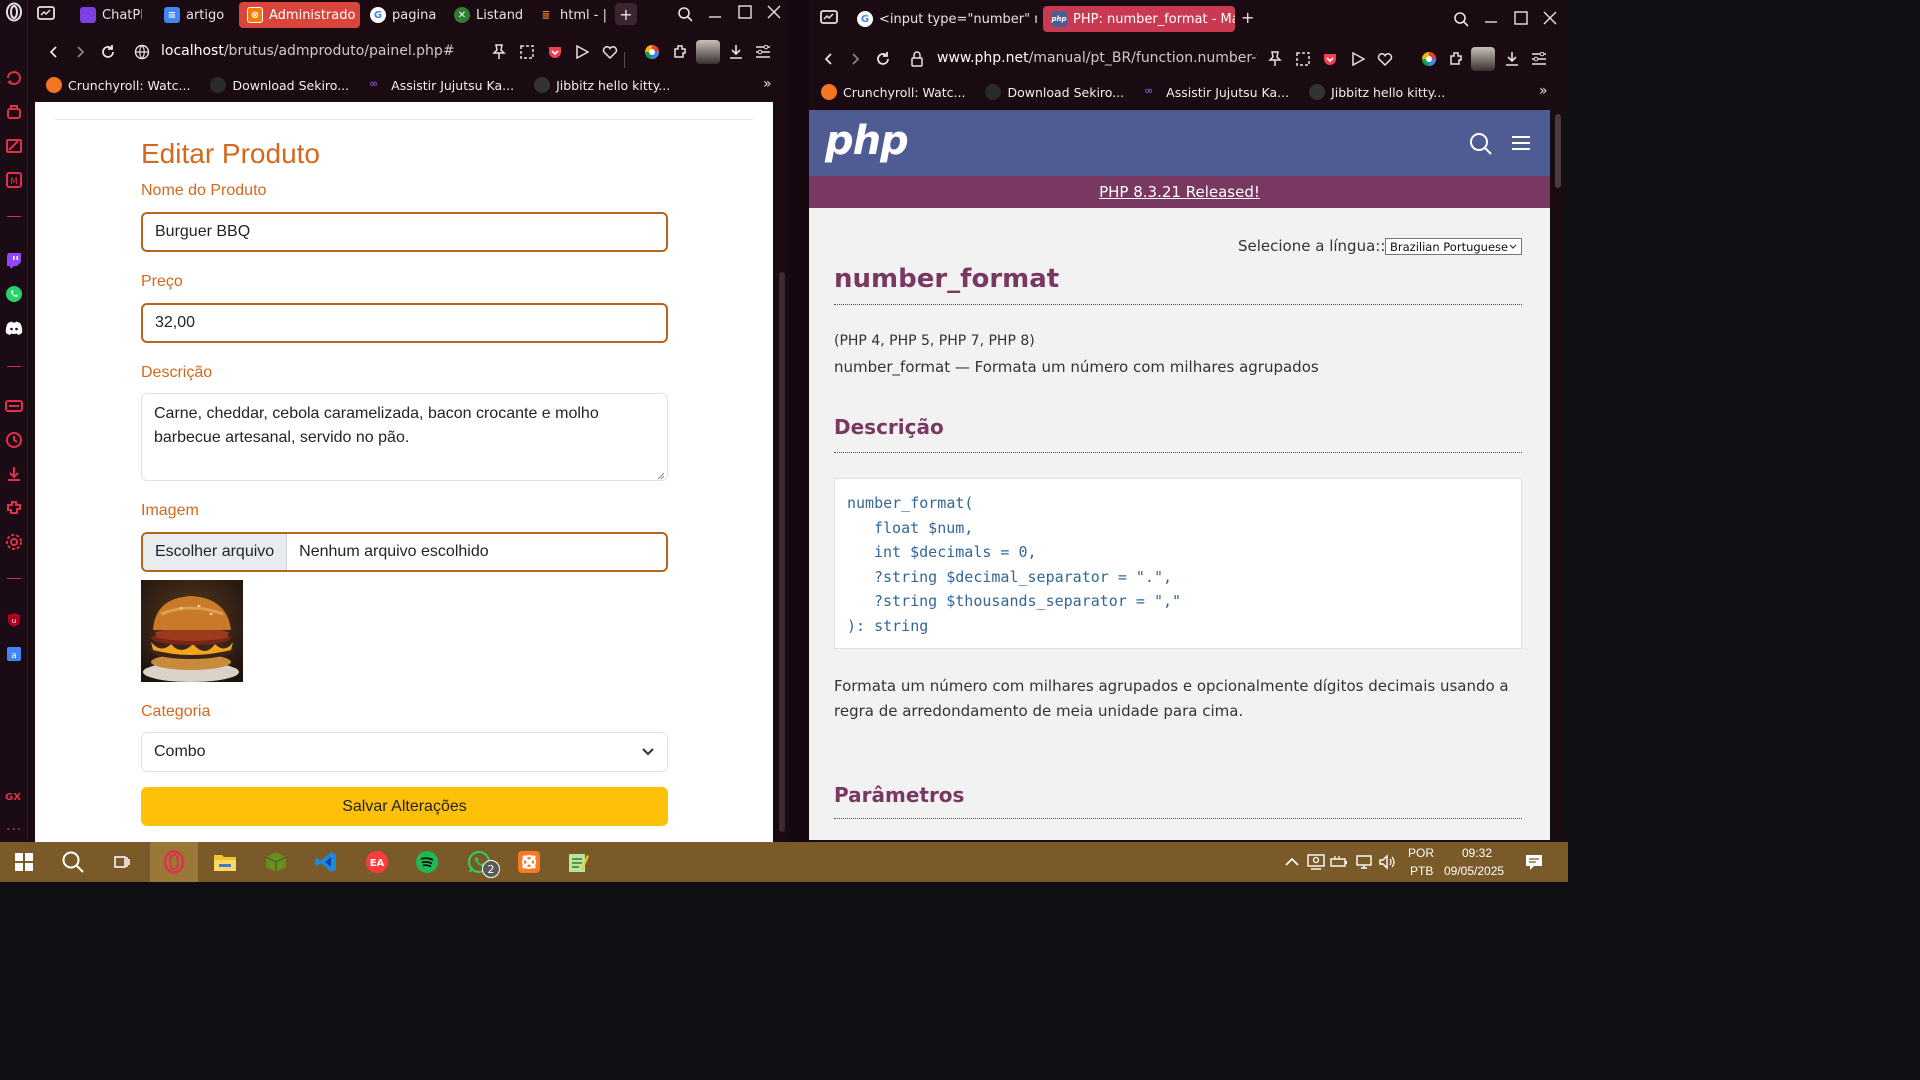  What do you see at coordinates (299, 15) in the screenshot?
I see `tab-administrador: ⊗ Administrado` at bounding box center [299, 15].